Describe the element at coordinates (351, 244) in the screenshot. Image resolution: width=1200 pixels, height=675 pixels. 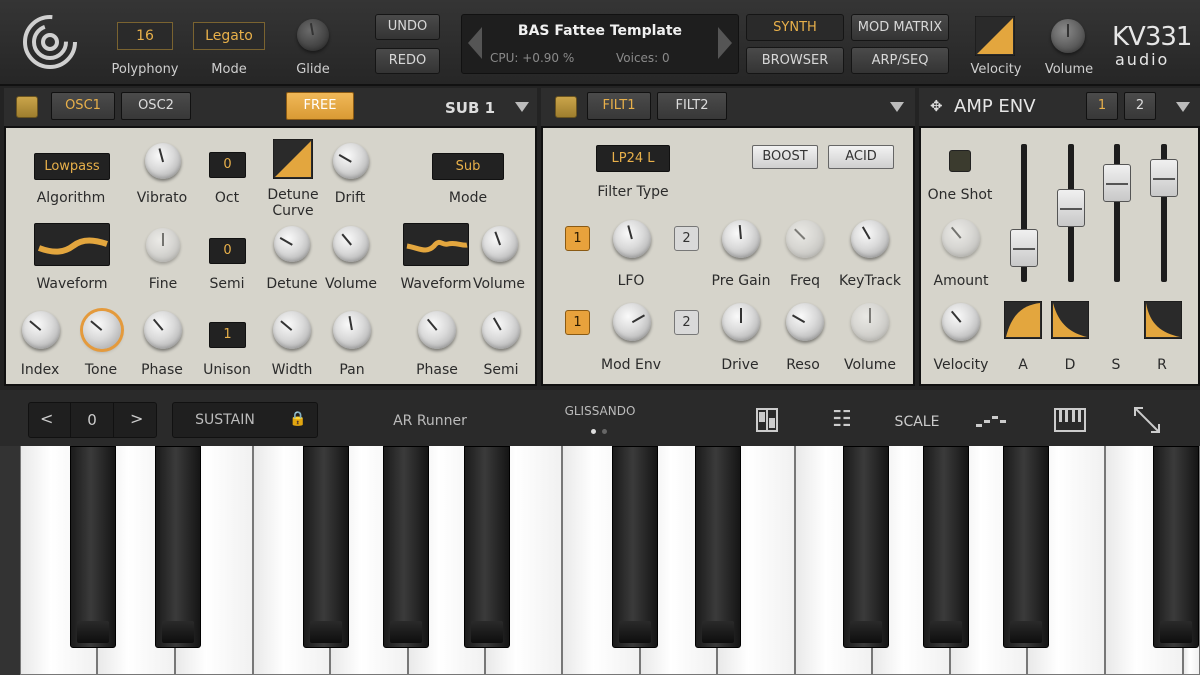
I see `volume-knob` at that location.